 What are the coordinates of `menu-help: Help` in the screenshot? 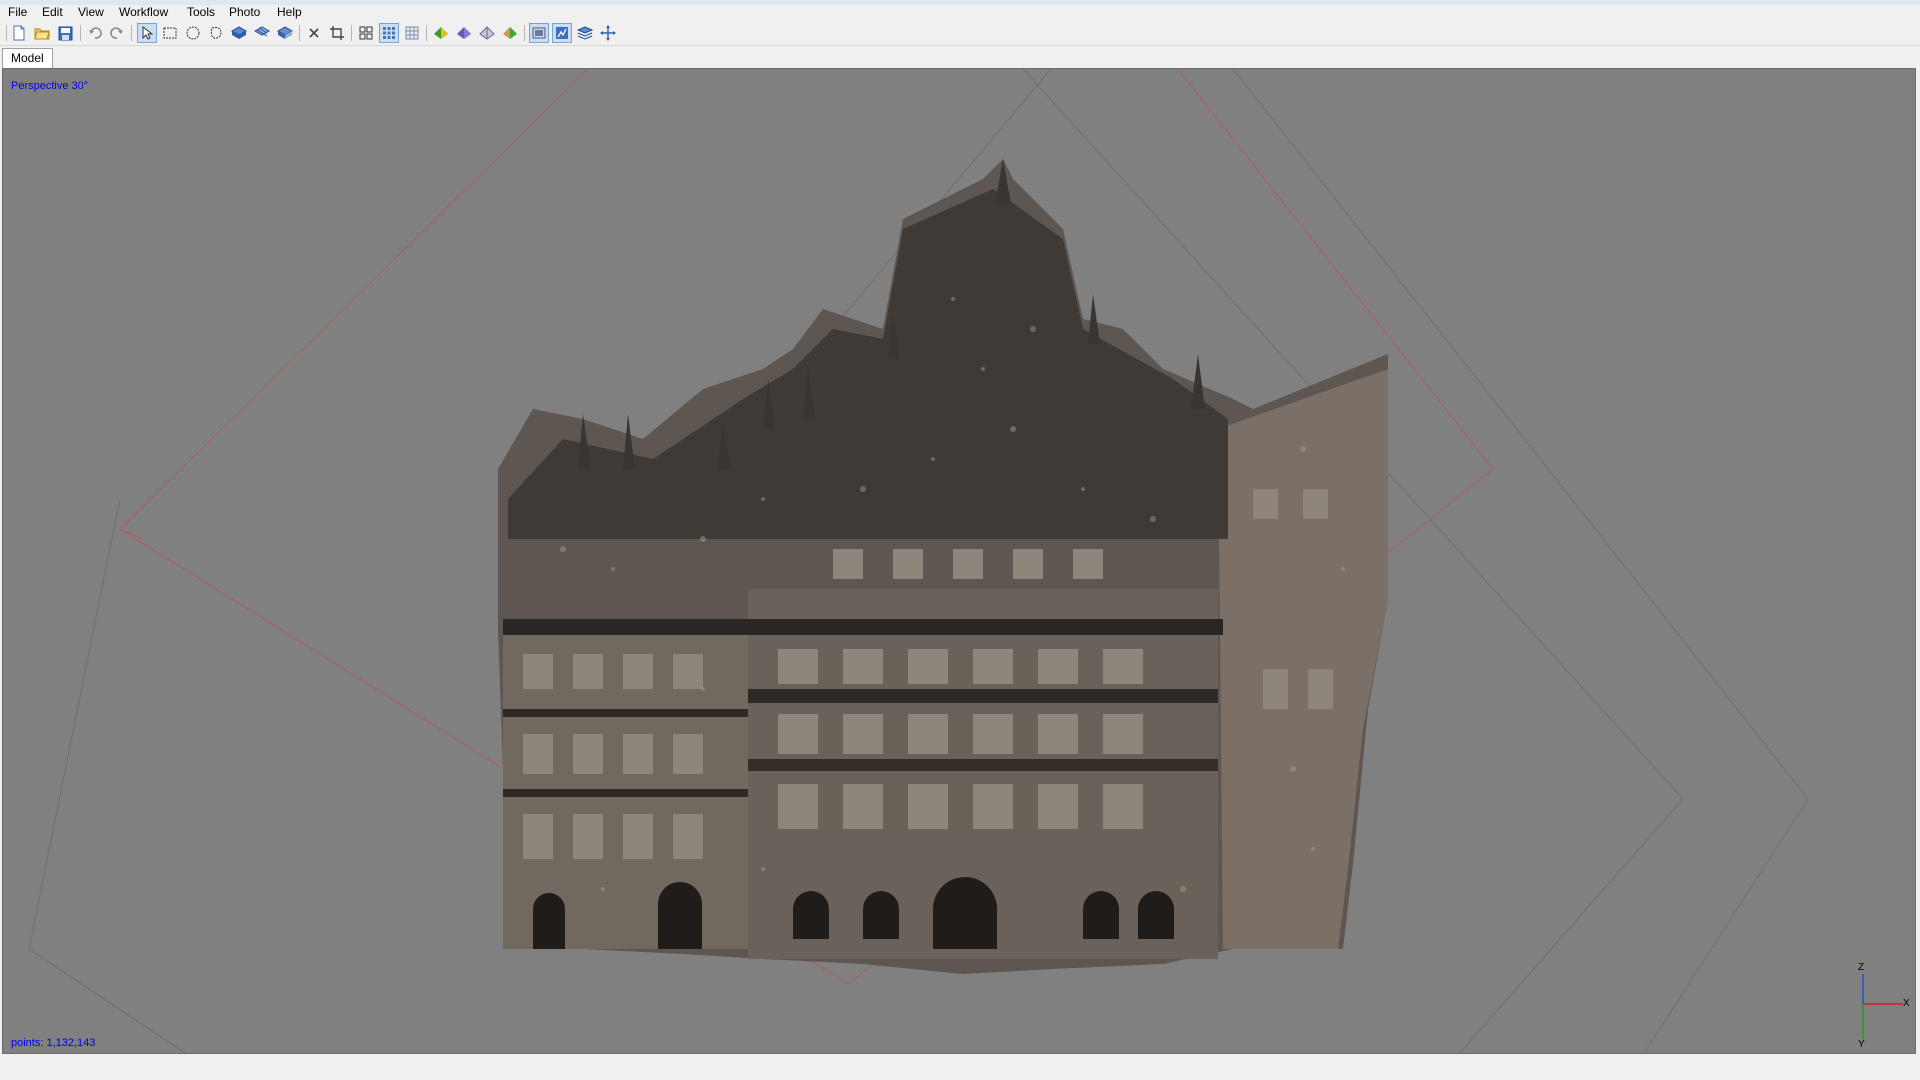 It's located at (289, 12).